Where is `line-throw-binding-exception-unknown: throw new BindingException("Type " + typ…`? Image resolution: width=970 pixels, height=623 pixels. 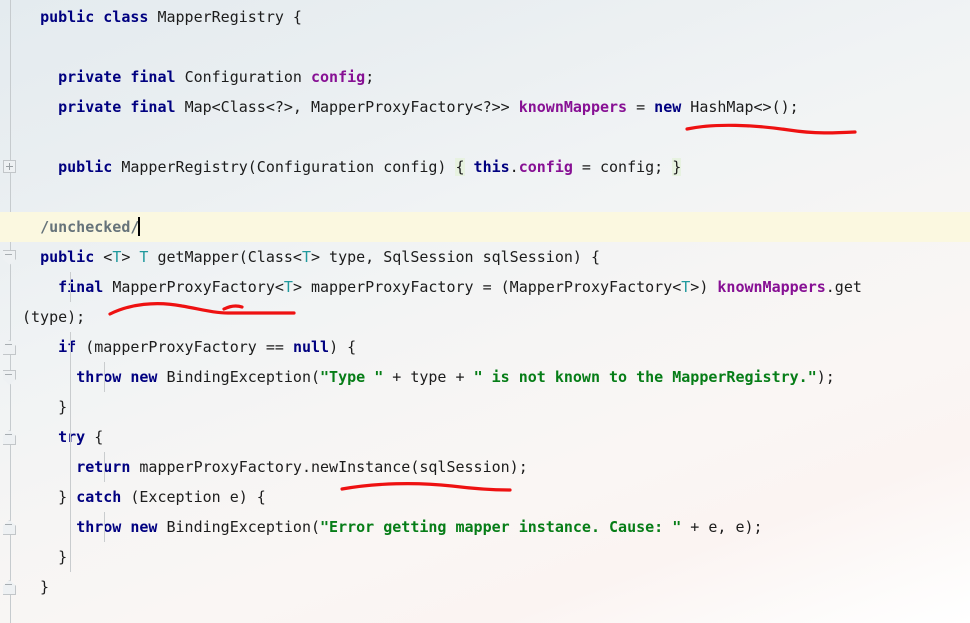
line-throw-binding-exception-unknown: throw new BindingException("Type " + typ… is located at coordinates (485, 377).